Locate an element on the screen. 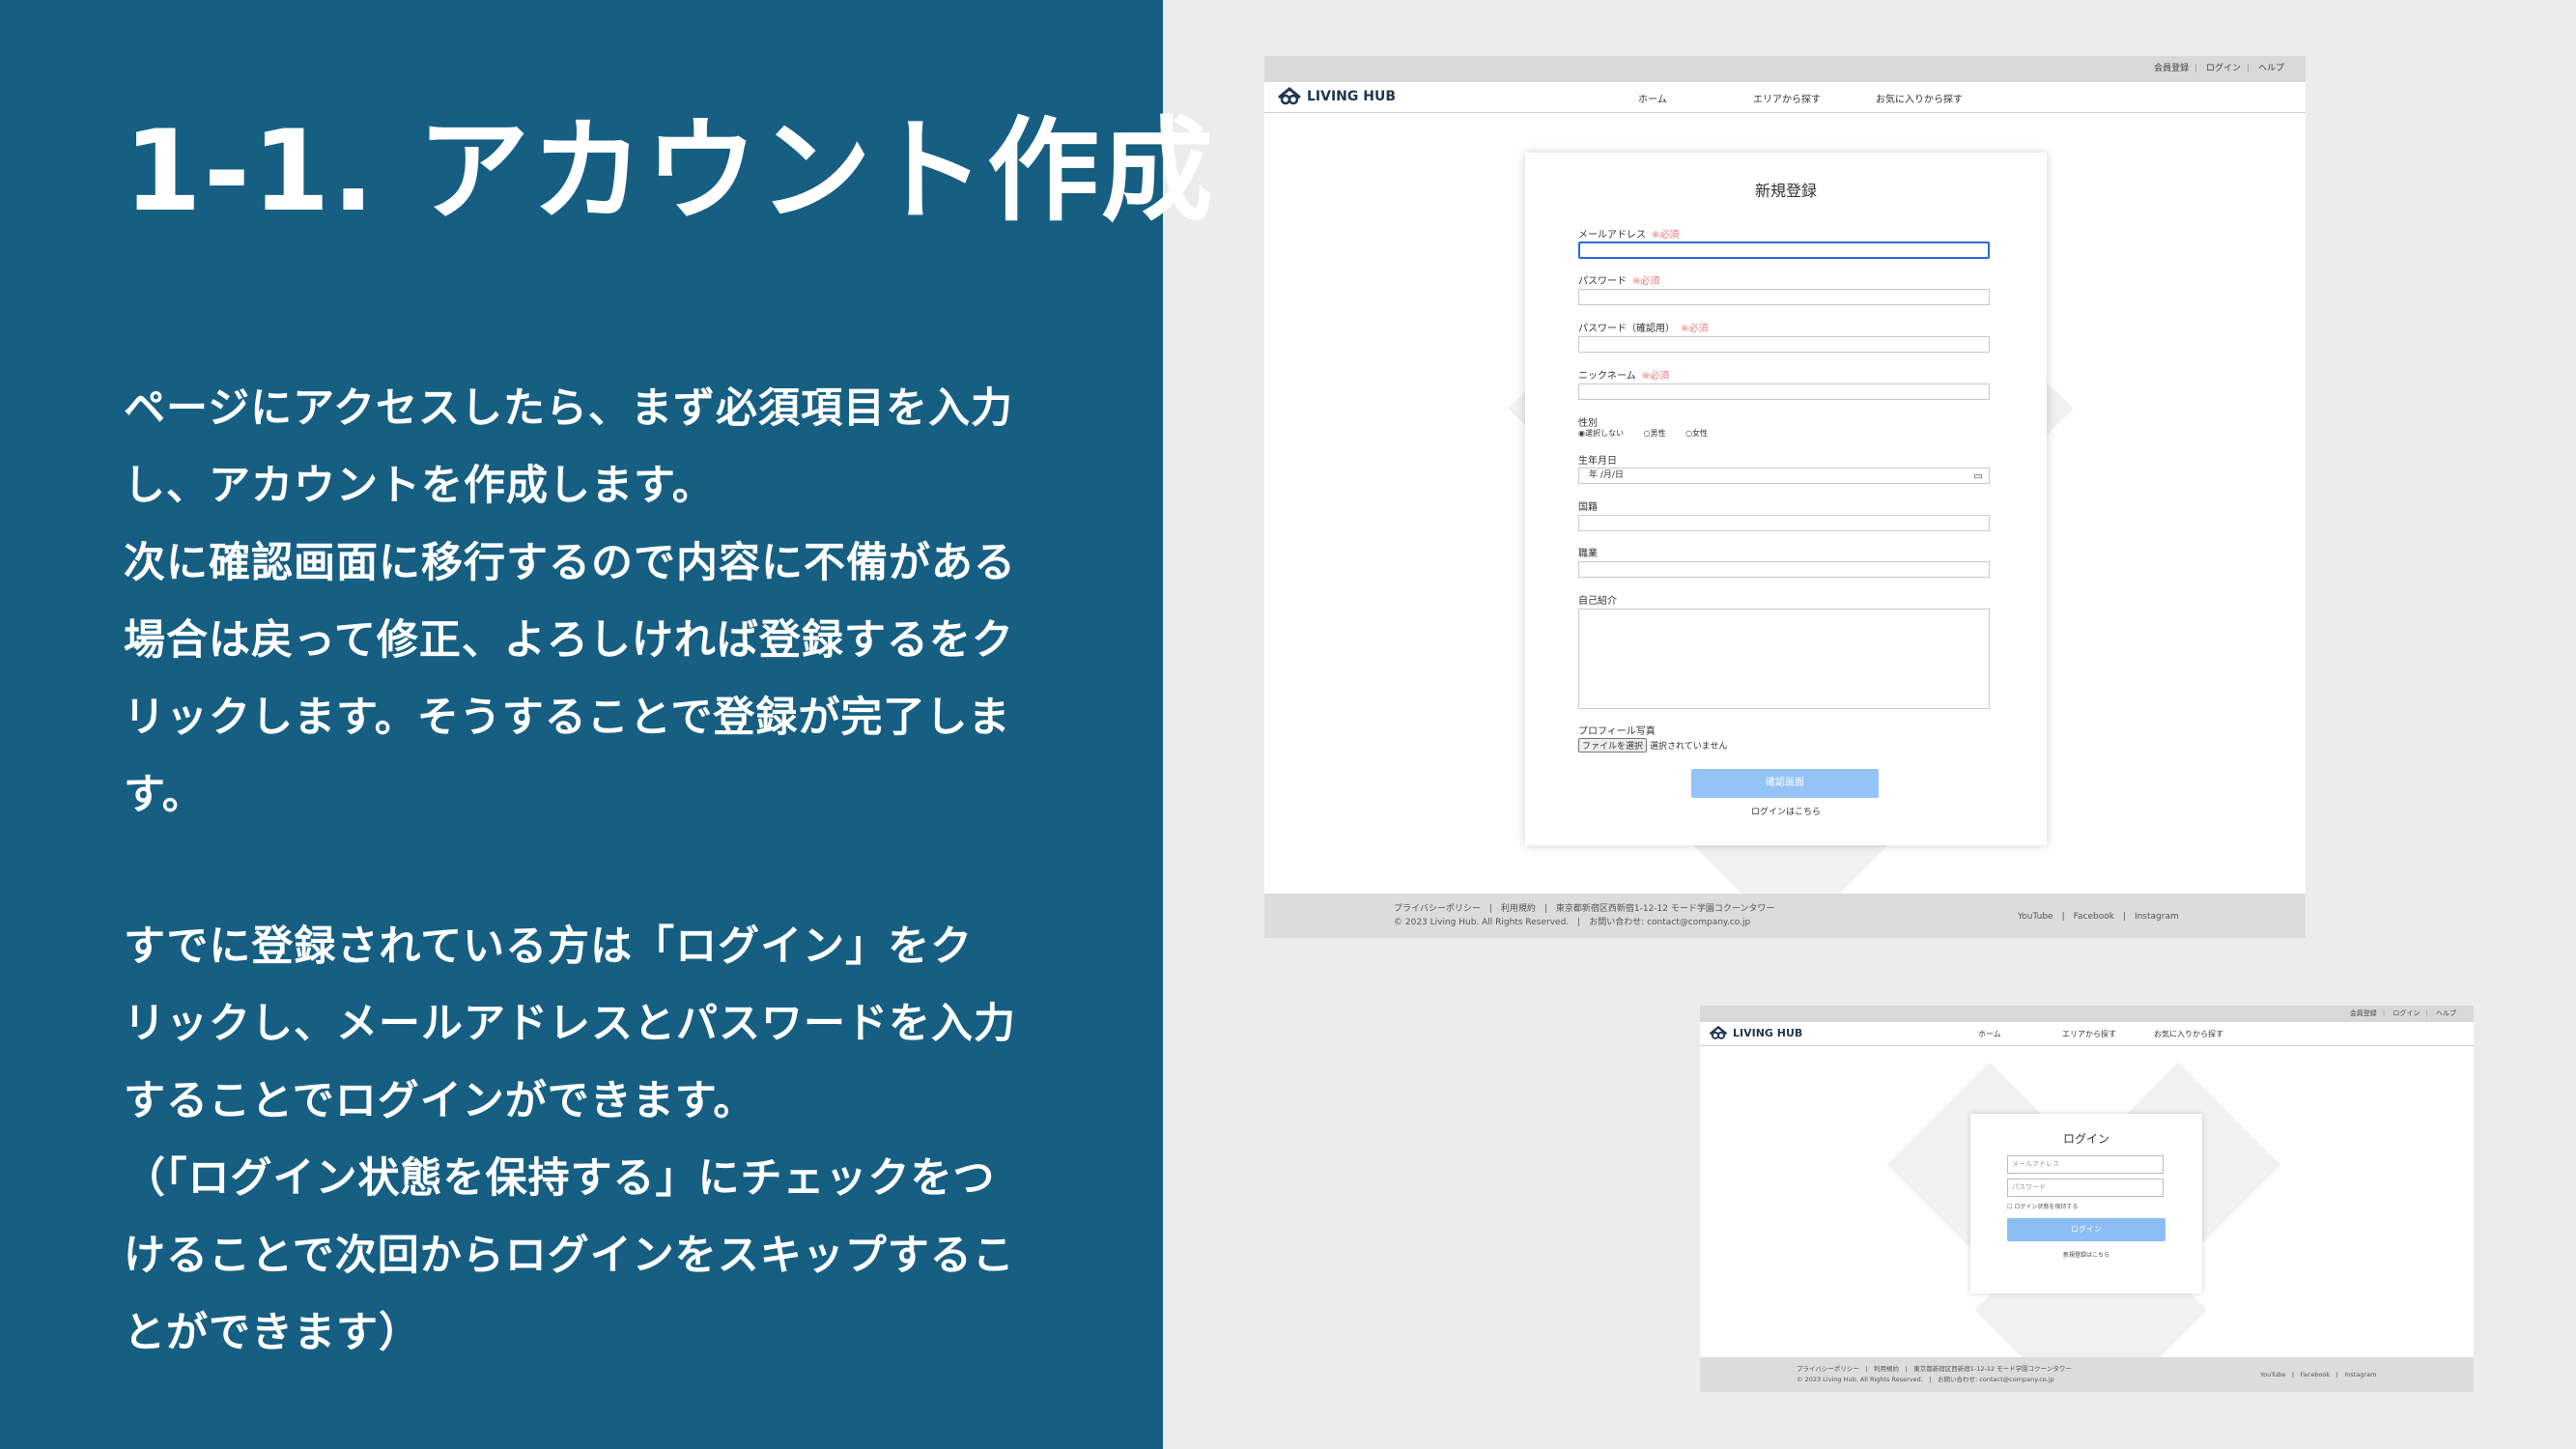 This screenshot has height=1449, width=2576. nickname-label: ニックネーム ※必須 is located at coordinates (1624, 376).